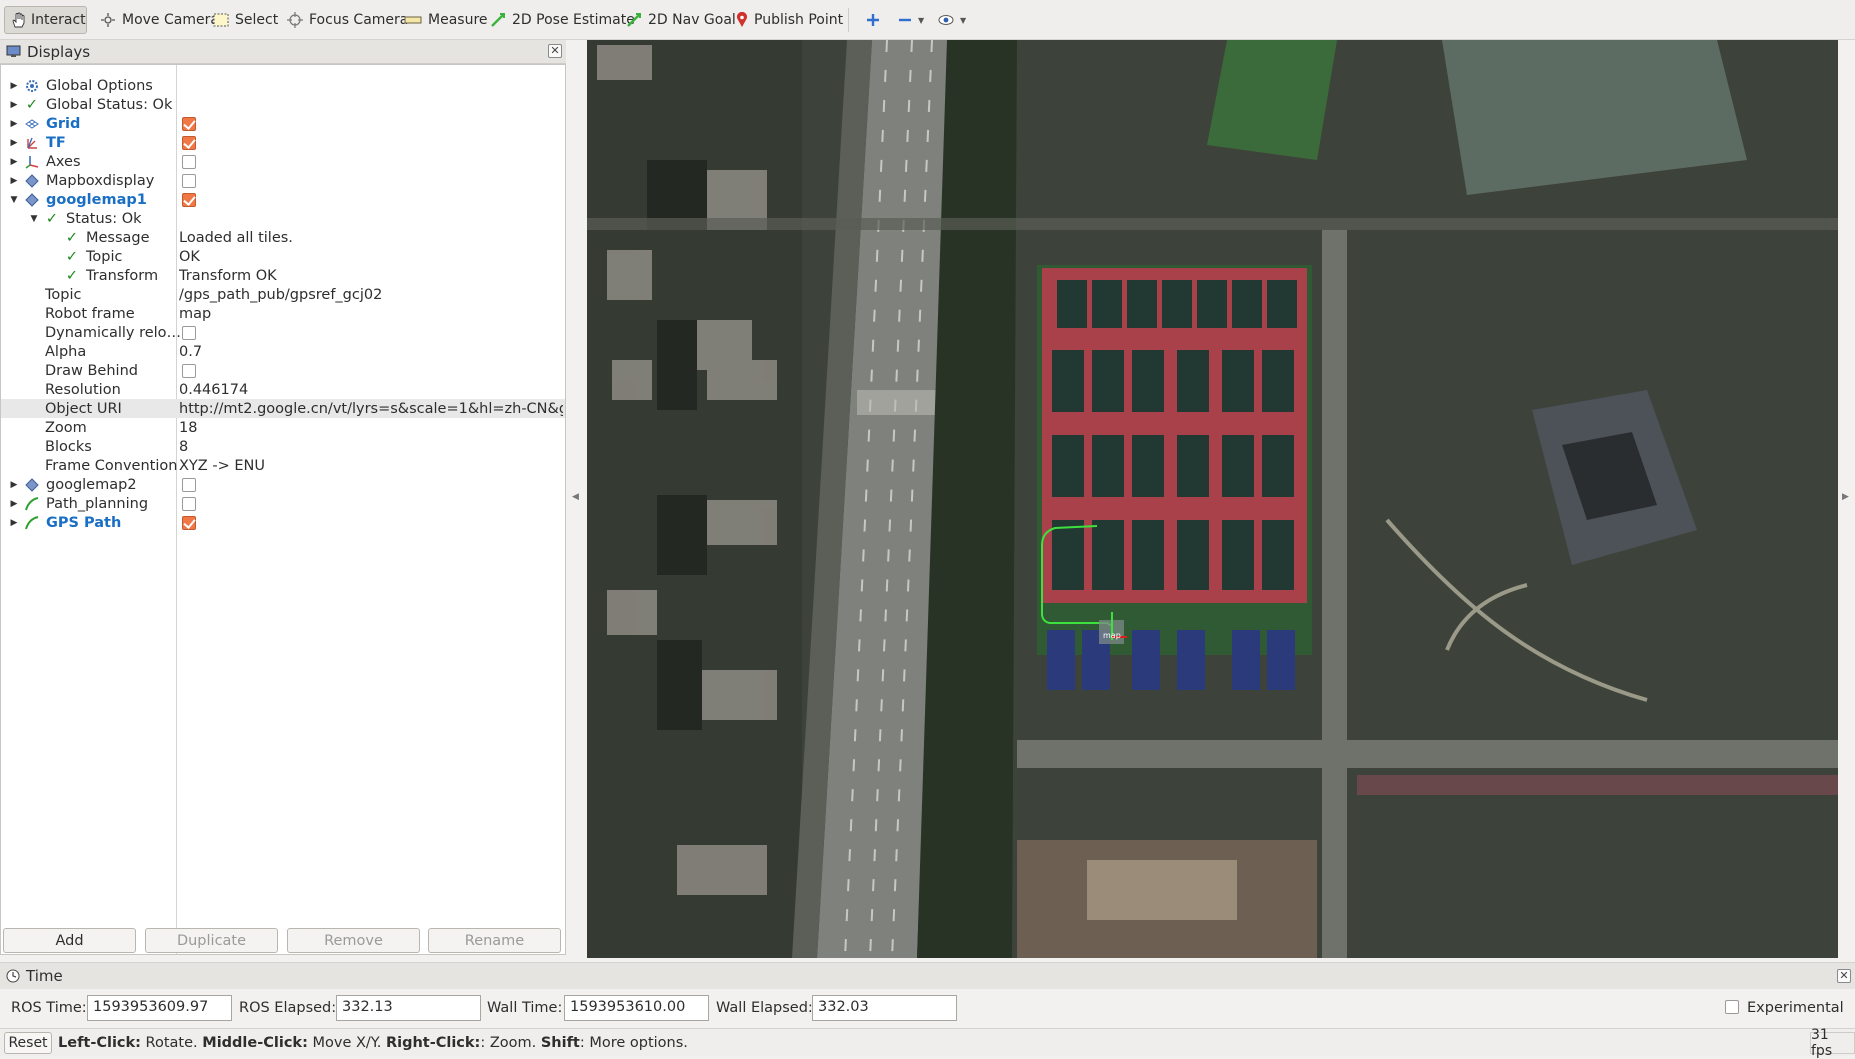 Image resolution: width=1855 pixels, height=1059 pixels. Describe the element at coordinates (371, 466) in the screenshot. I see `tree-value: XYZ -> ENU` at that location.